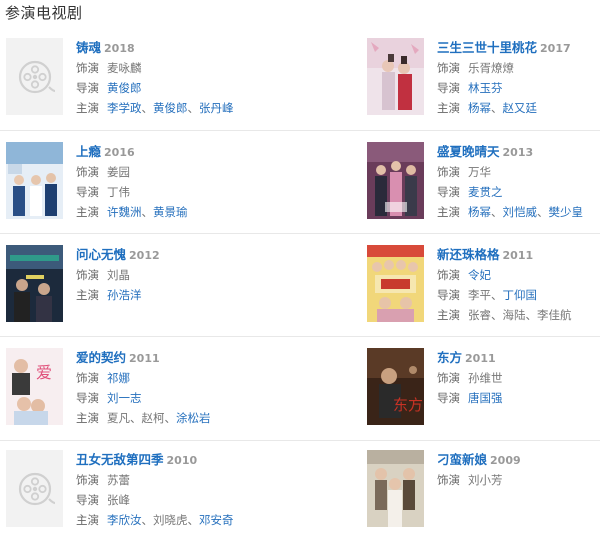  What do you see at coordinates (101, 254) in the screenshot?
I see `drama-title-link: 问心无愧` at bounding box center [101, 254].